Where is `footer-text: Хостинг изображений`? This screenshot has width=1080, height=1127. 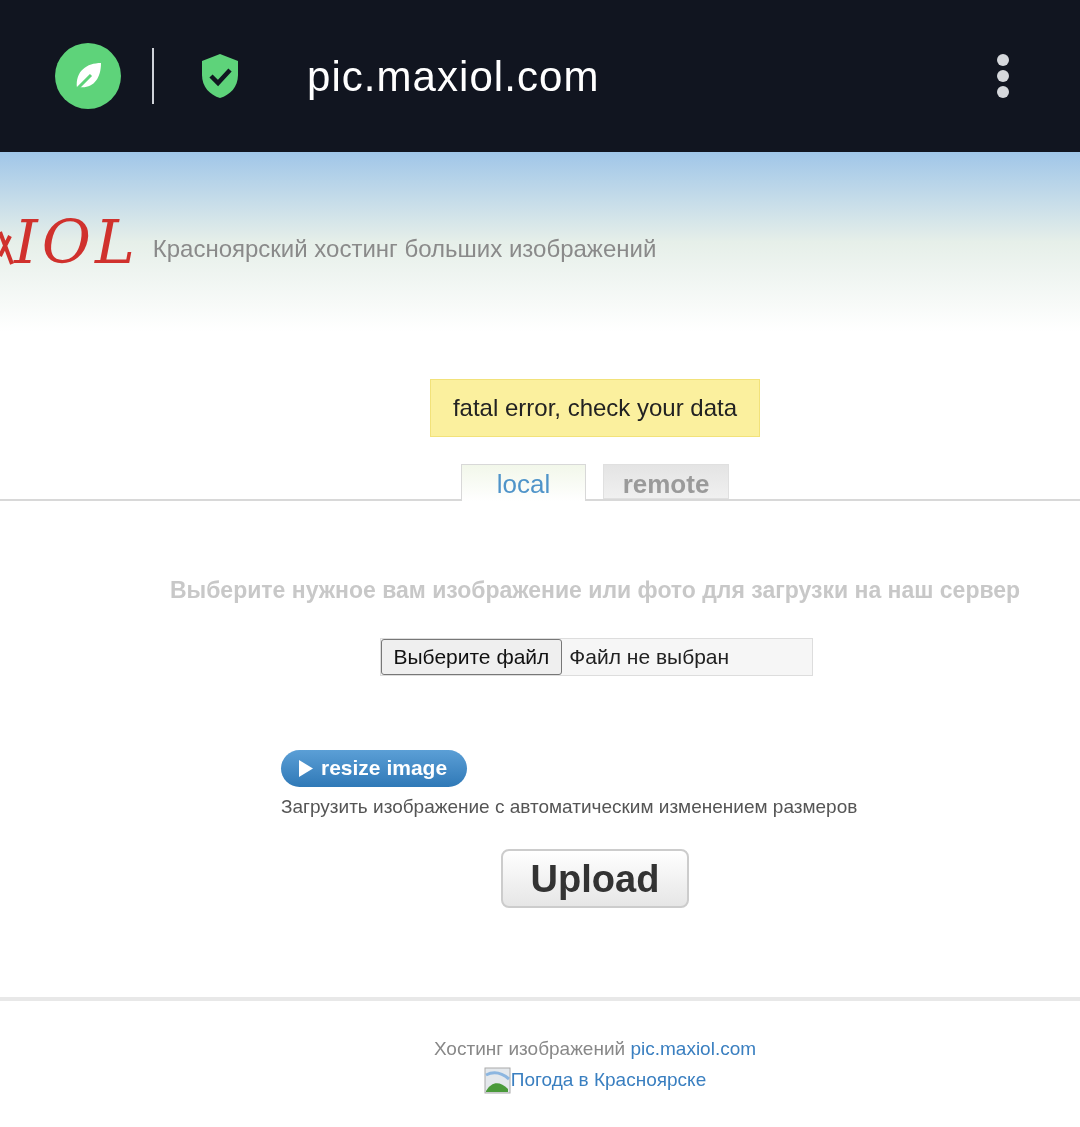 footer-text: Хостинг изображений is located at coordinates (529, 1048).